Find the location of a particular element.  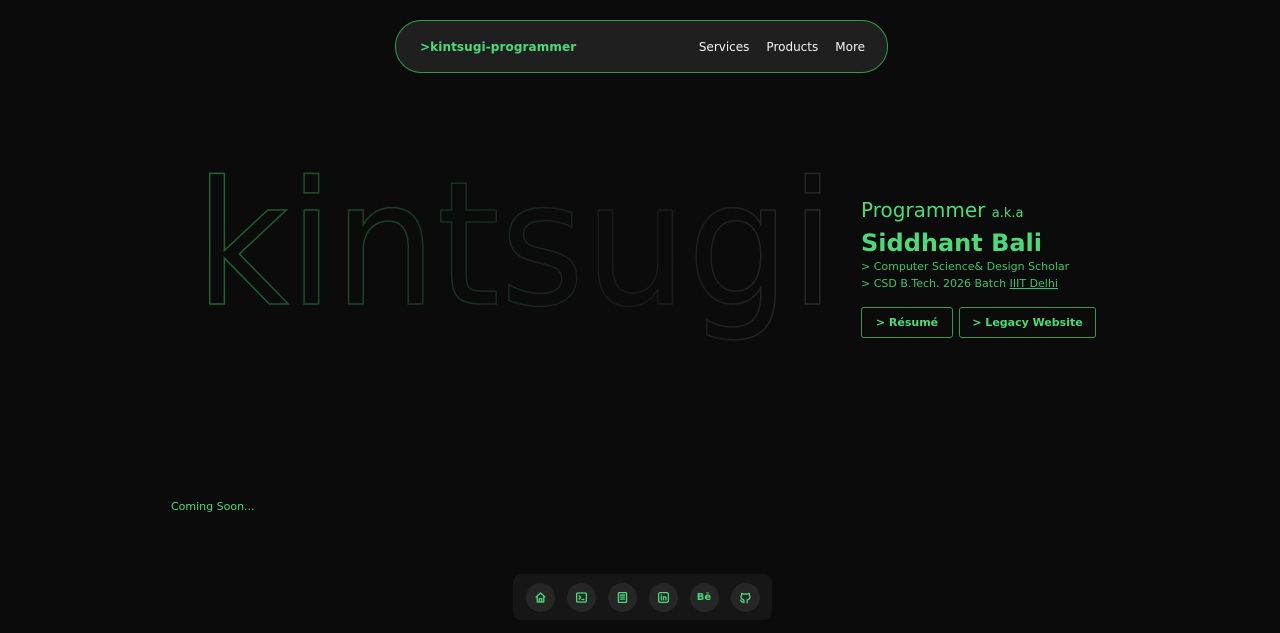

iiit-delhi-link: IIIT Delhi is located at coordinates (1034, 283).